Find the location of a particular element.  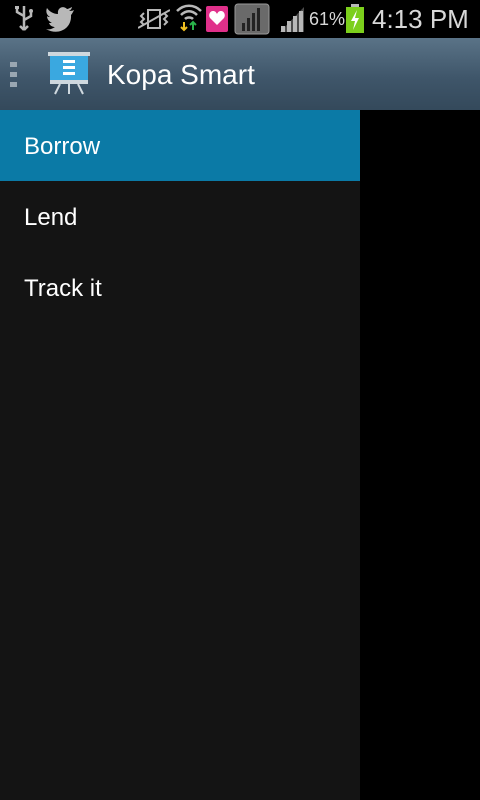

status-bar: 61% 4:13 PM is located at coordinates (240, 19).